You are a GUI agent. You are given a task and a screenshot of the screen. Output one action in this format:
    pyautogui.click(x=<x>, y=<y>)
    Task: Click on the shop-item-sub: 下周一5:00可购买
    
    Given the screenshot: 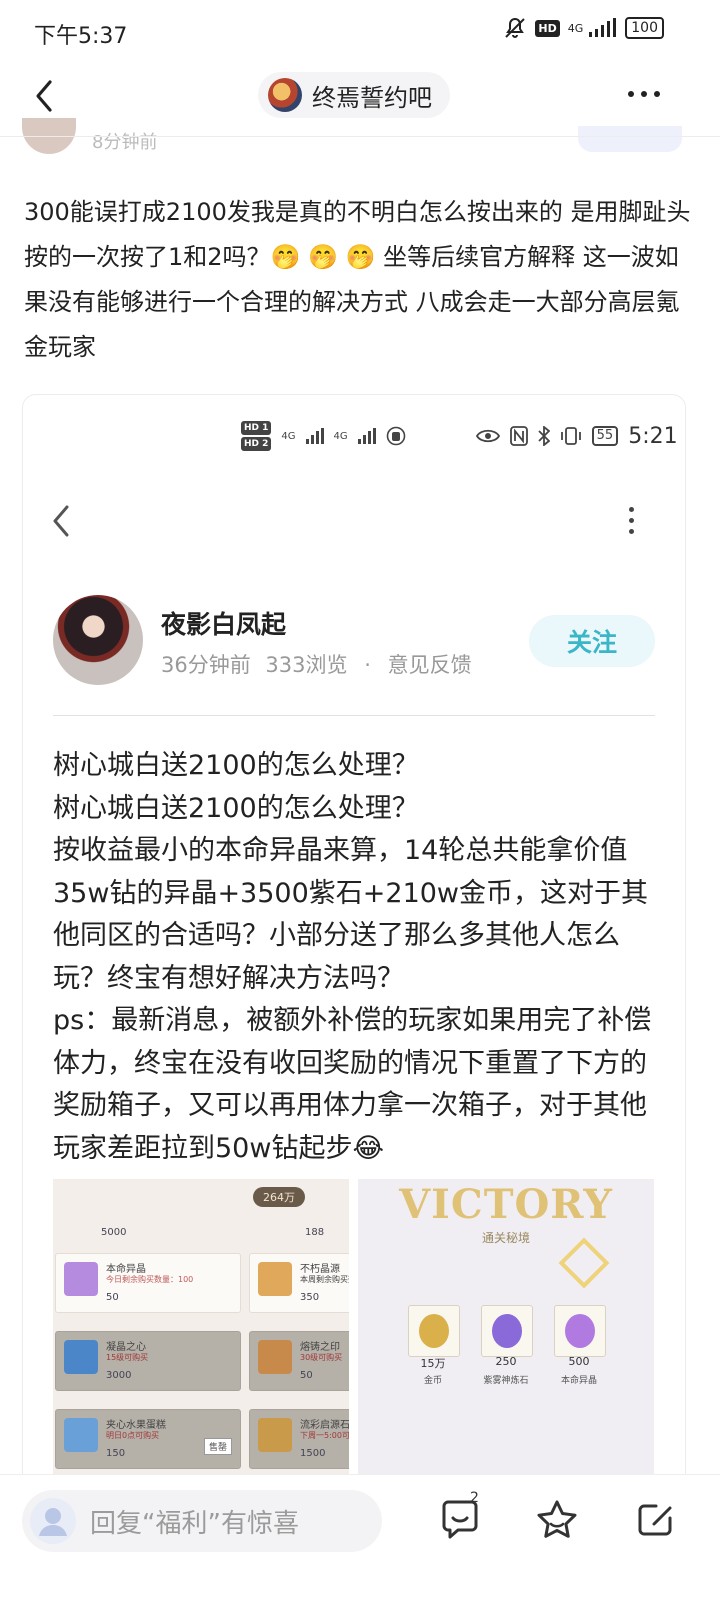 What is the action you would take?
    pyautogui.click(x=324, y=1435)
    